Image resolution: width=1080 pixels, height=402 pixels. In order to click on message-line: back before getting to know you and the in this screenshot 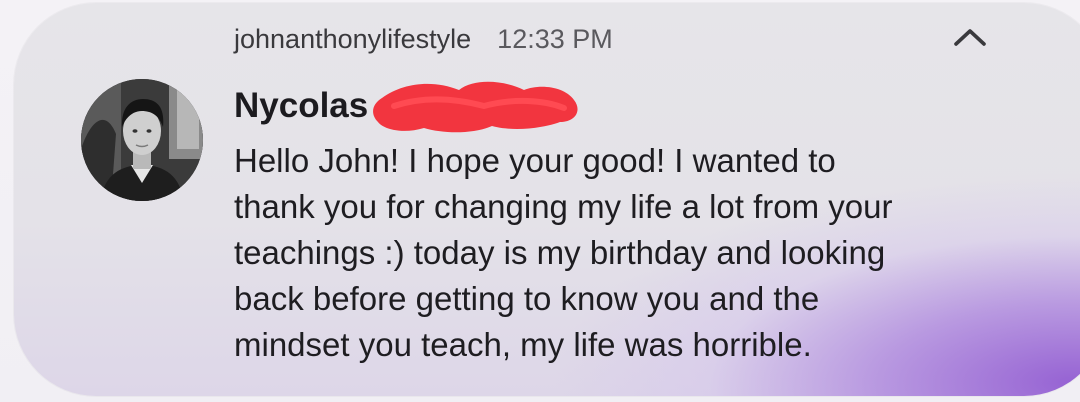, I will do `click(527, 298)`.